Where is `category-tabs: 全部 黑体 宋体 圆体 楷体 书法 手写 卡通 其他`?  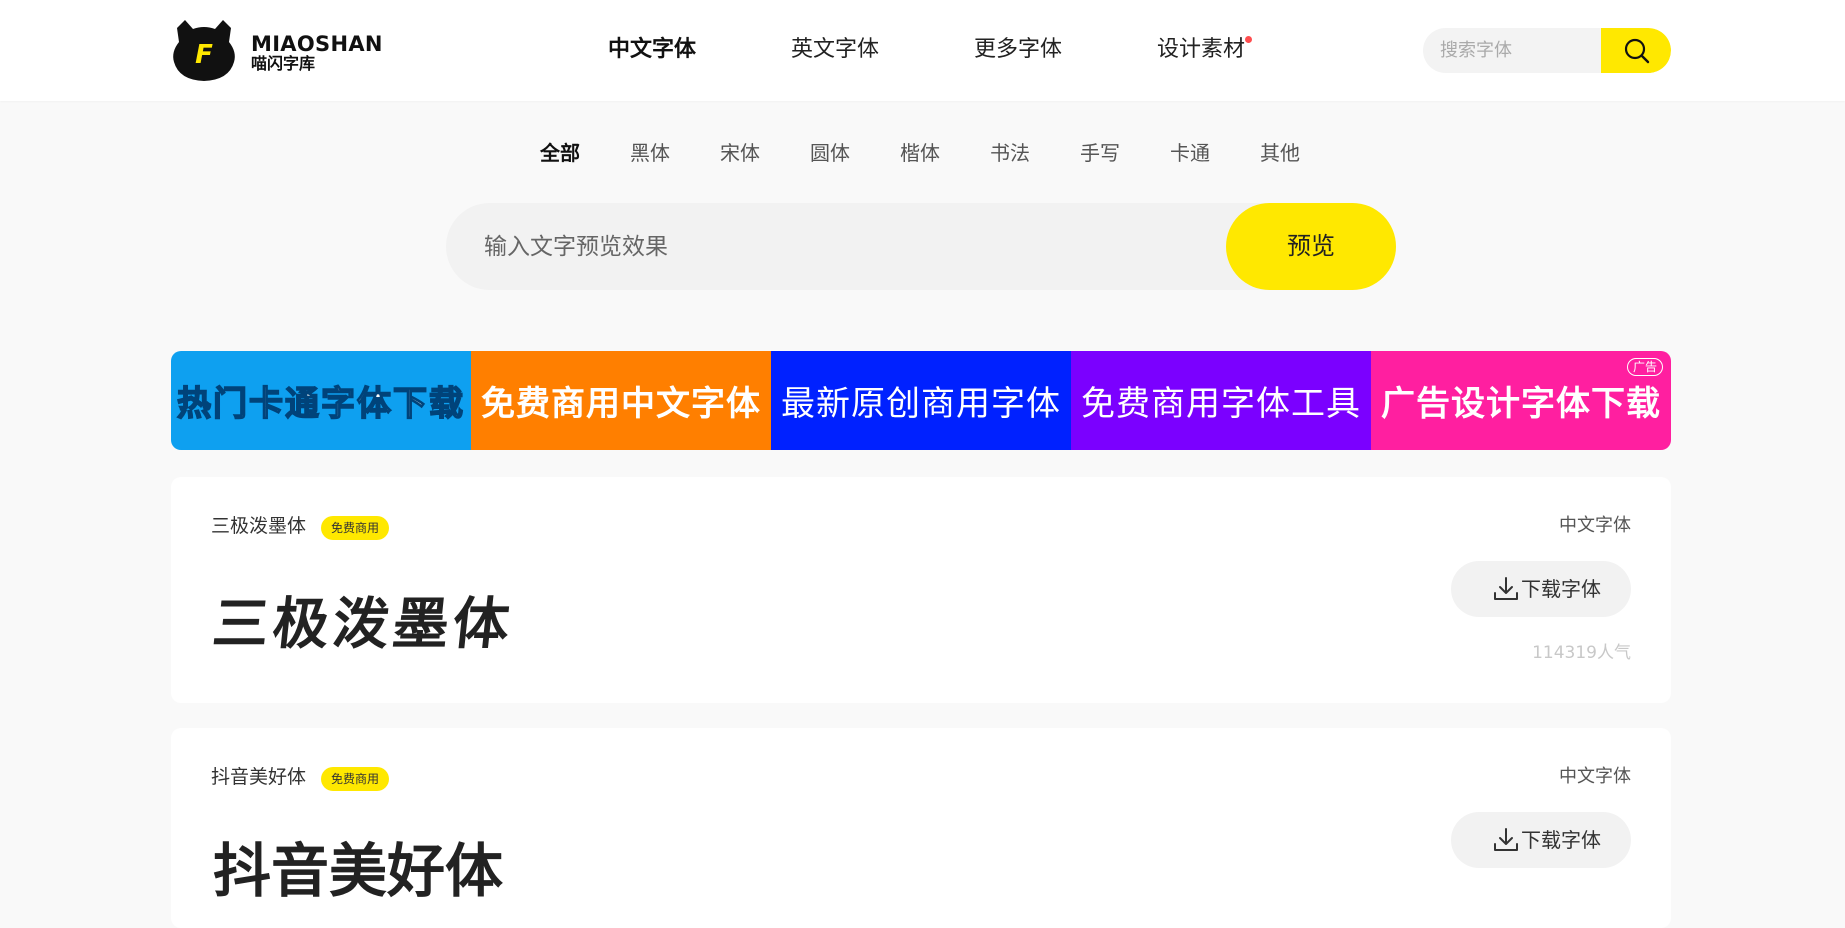 category-tabs: 全部 黑体 宋体 圆体 楷体 书法 手写 卡通 其他 is located at coordinates (922, 153).